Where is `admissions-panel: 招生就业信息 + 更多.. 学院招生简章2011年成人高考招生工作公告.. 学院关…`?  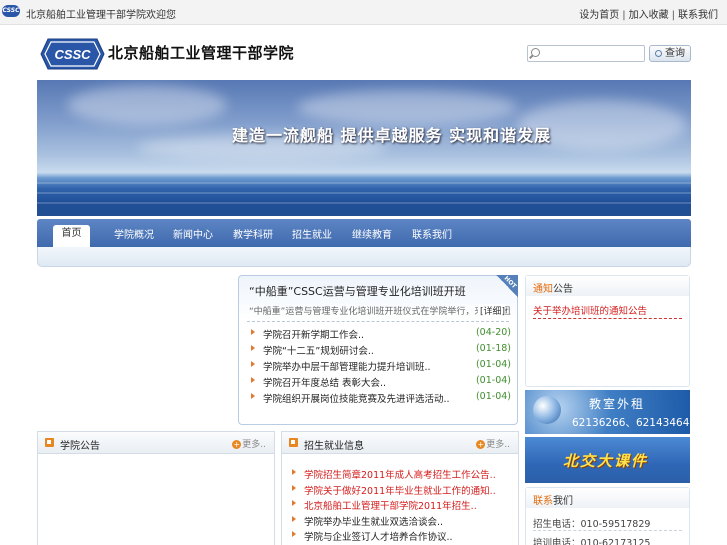
admissions-panel: 招生就业信息 + 更多.. 学院招生简章2011年成人高考招生工作公告.. 学院关… is located at coordinates (400, 488).